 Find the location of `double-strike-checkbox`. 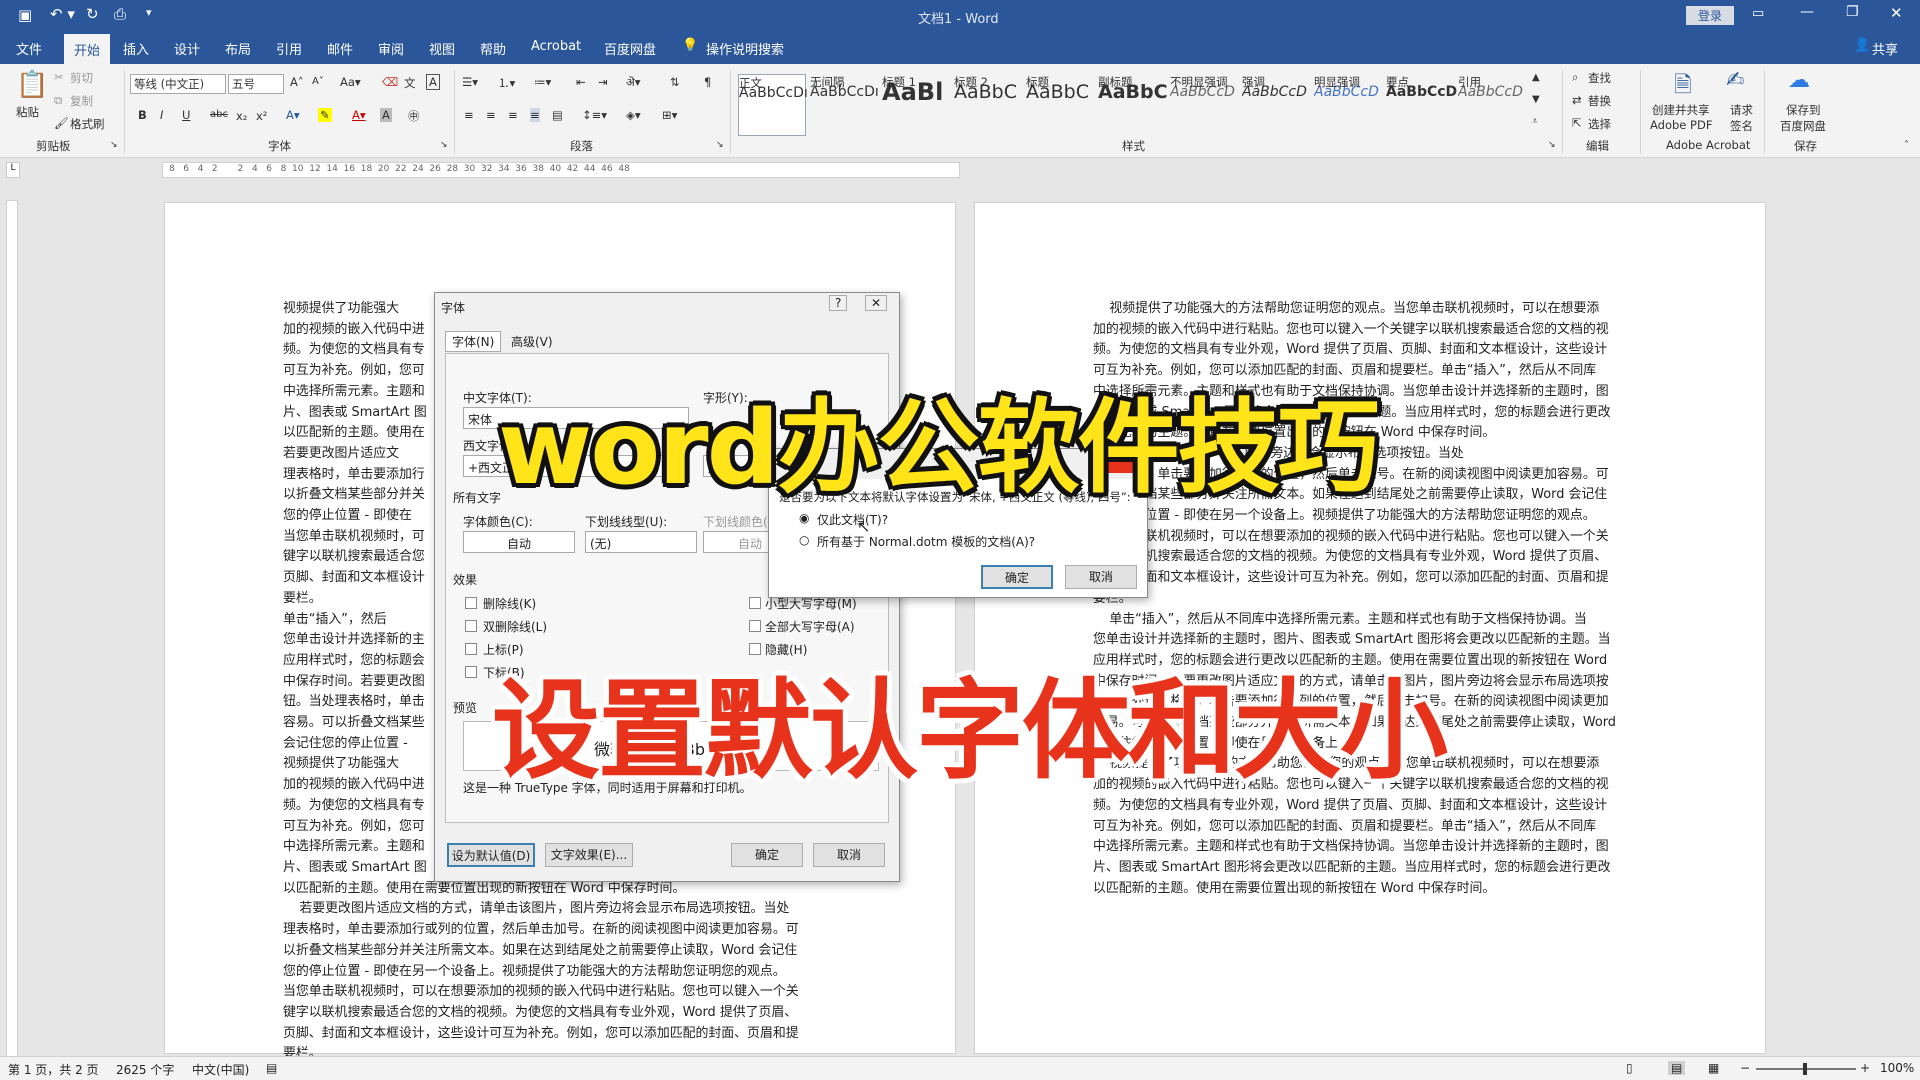

double-strike-checkbox is located at coordinates (471, 626).